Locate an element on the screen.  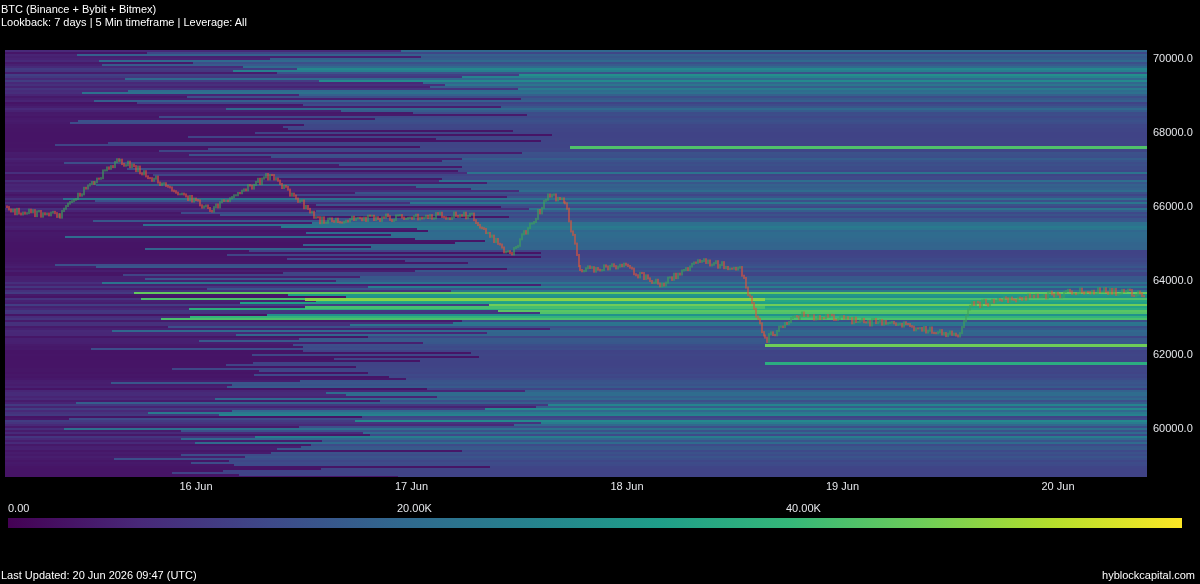
site-url: hyblockcapital.com is located at coordinates (1149, 575).